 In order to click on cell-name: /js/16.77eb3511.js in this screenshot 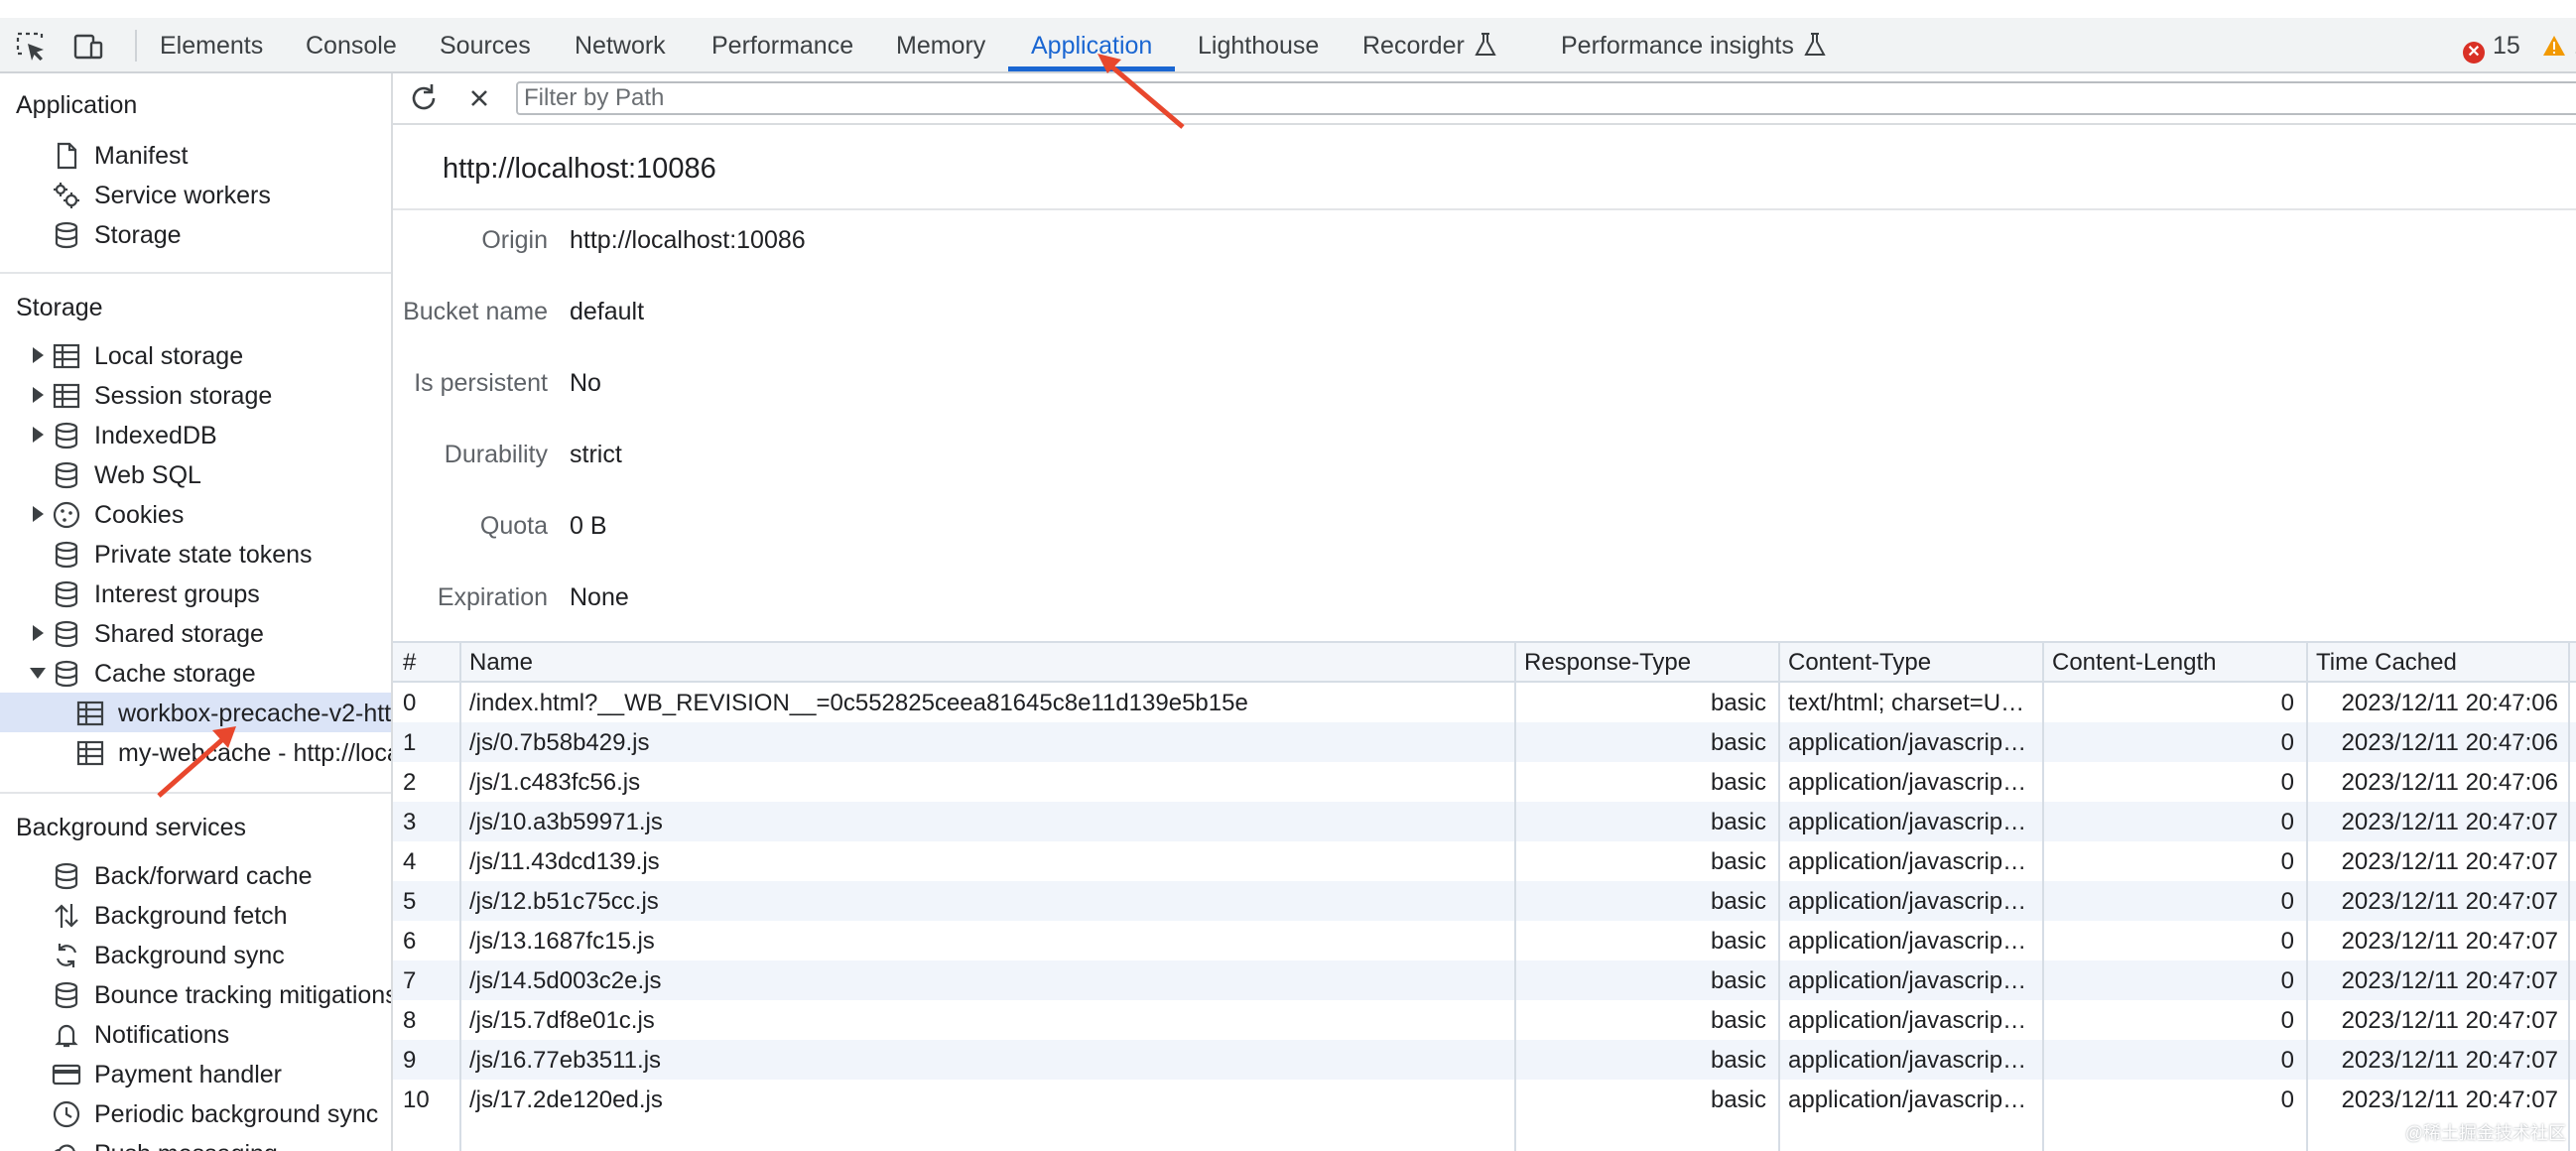, I will do `click(565, 1060)`.